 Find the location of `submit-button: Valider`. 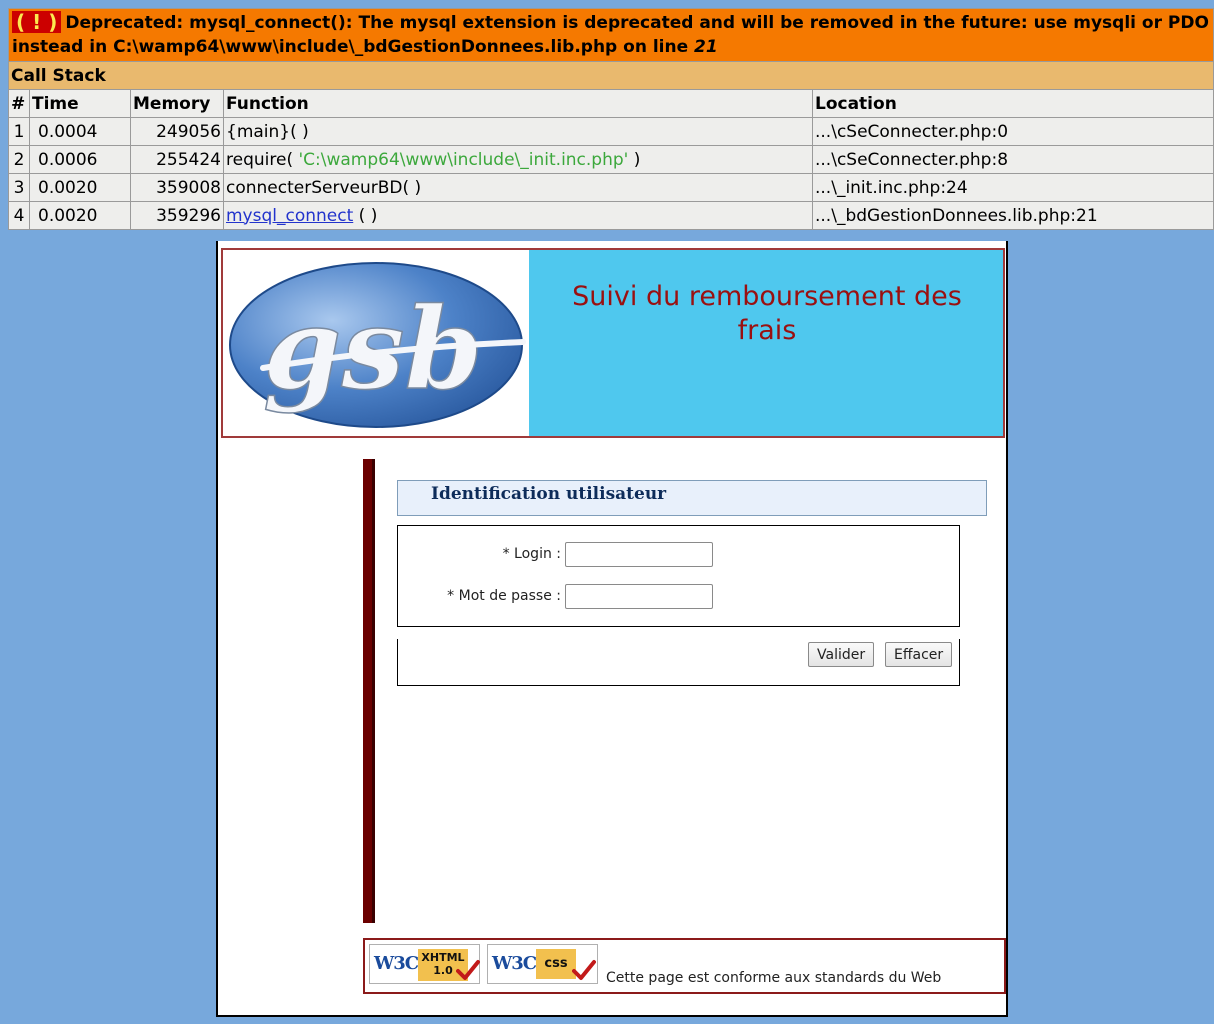

submit-button: Valider is located at coordinates (841, 654).